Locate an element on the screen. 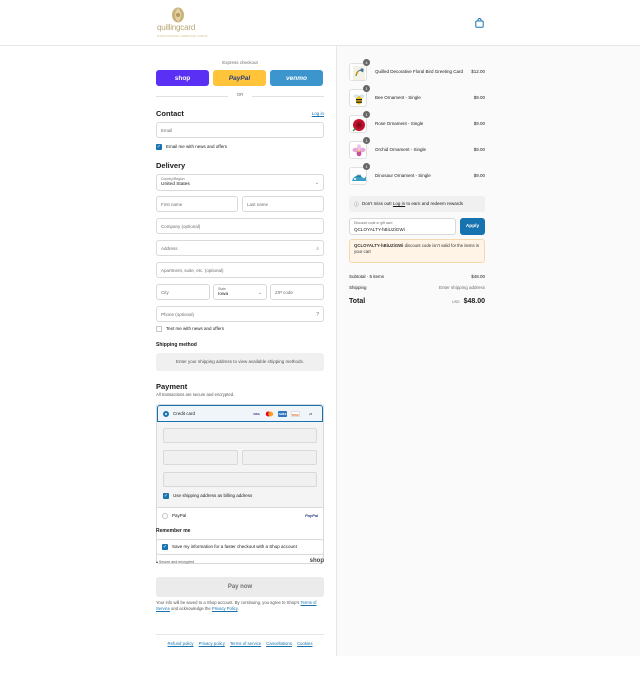  mastercard-icon is located at coordinates (269, 414).